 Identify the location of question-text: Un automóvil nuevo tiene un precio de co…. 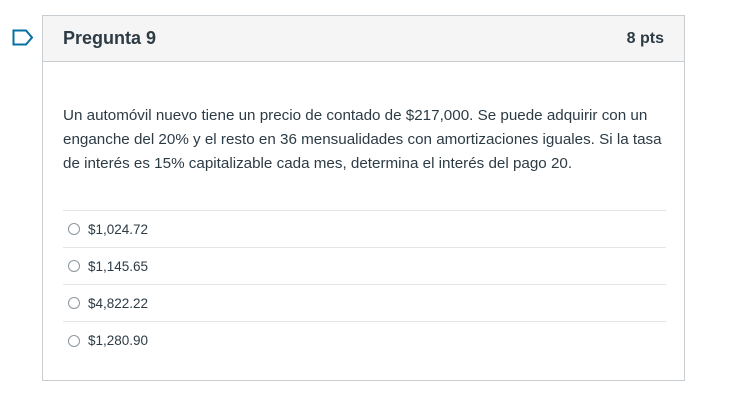
(362, 139).